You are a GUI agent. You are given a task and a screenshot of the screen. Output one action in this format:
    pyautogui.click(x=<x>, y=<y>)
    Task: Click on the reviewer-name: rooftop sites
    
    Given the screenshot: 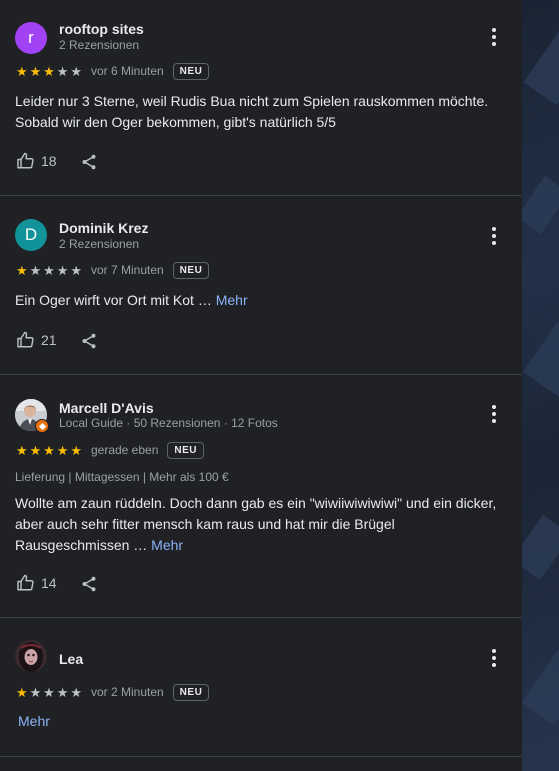 What is the action you would take?
    pyautogui.click(x=101, y=29)
    